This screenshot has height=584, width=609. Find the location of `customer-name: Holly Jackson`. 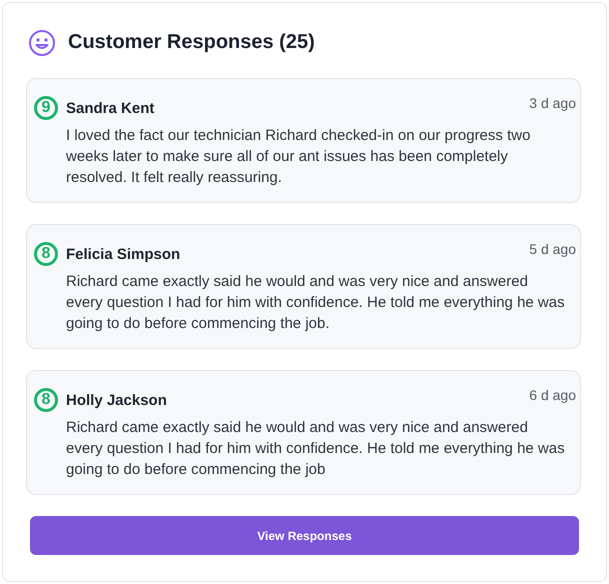

customer-name: Holly Jackson is located at coordinates (116, 401).